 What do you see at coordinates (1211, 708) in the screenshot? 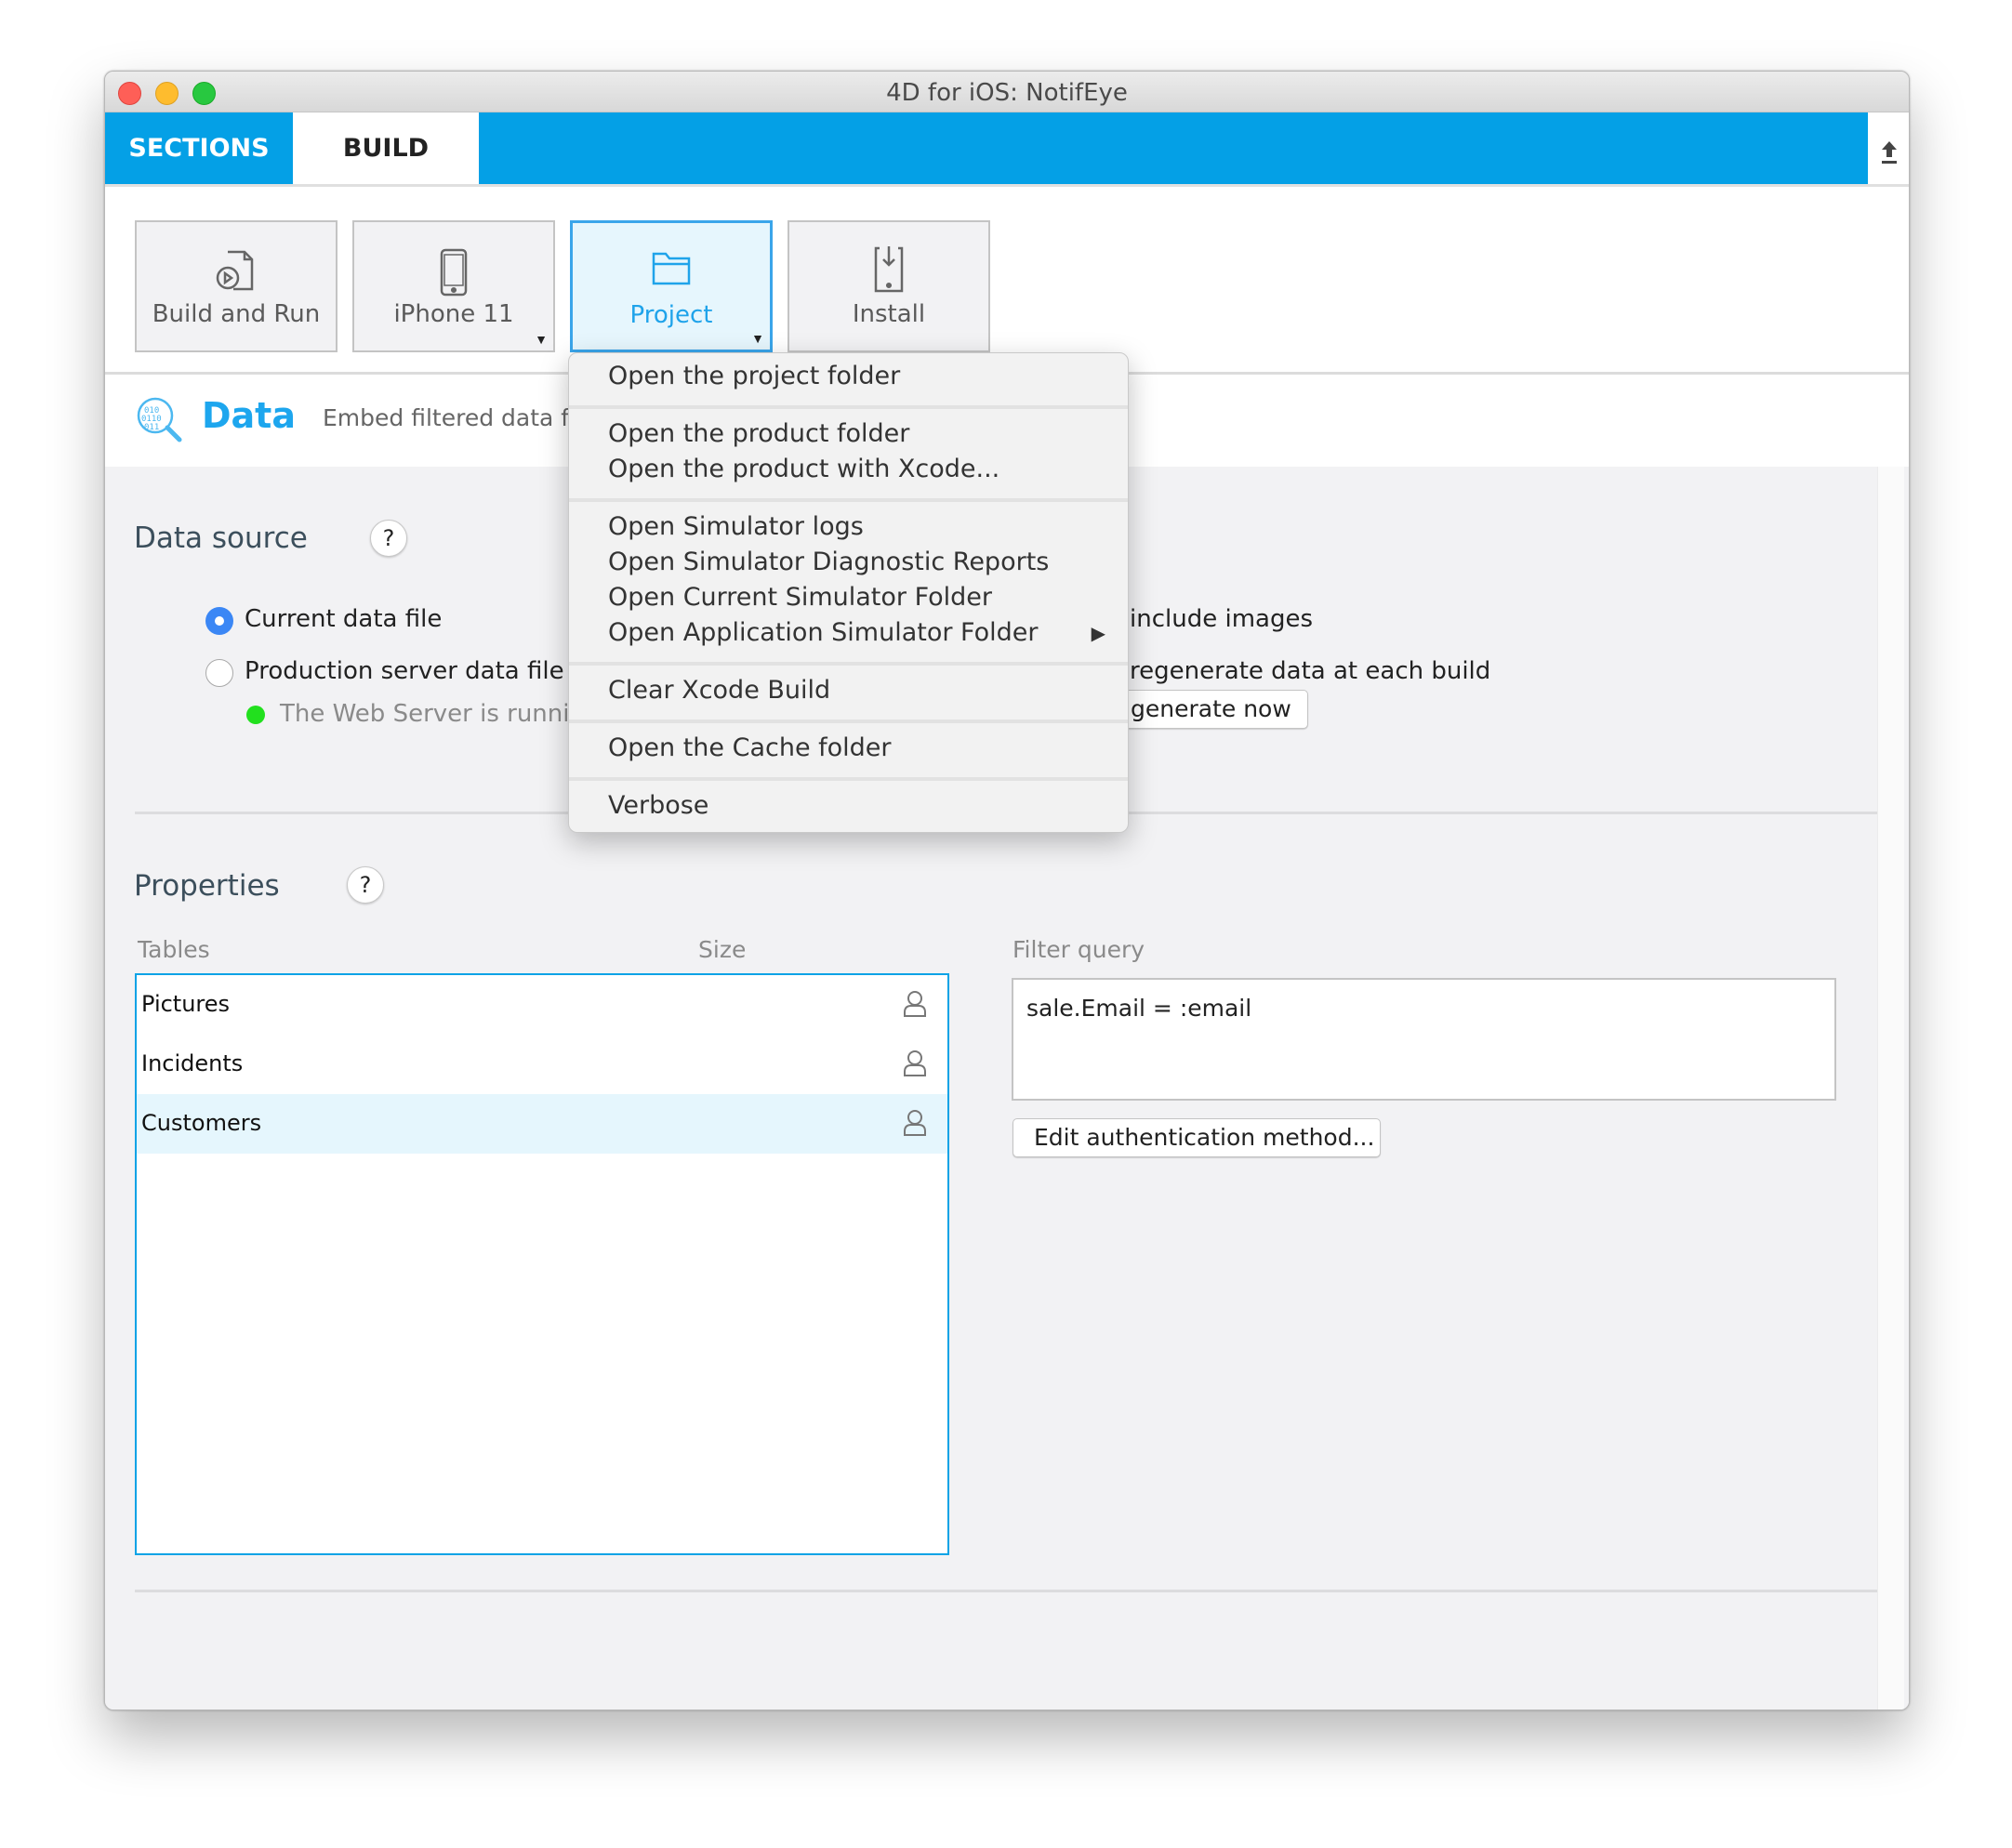
I see `regenerate-now-label: generate now` at bounding box center [1211, 708].